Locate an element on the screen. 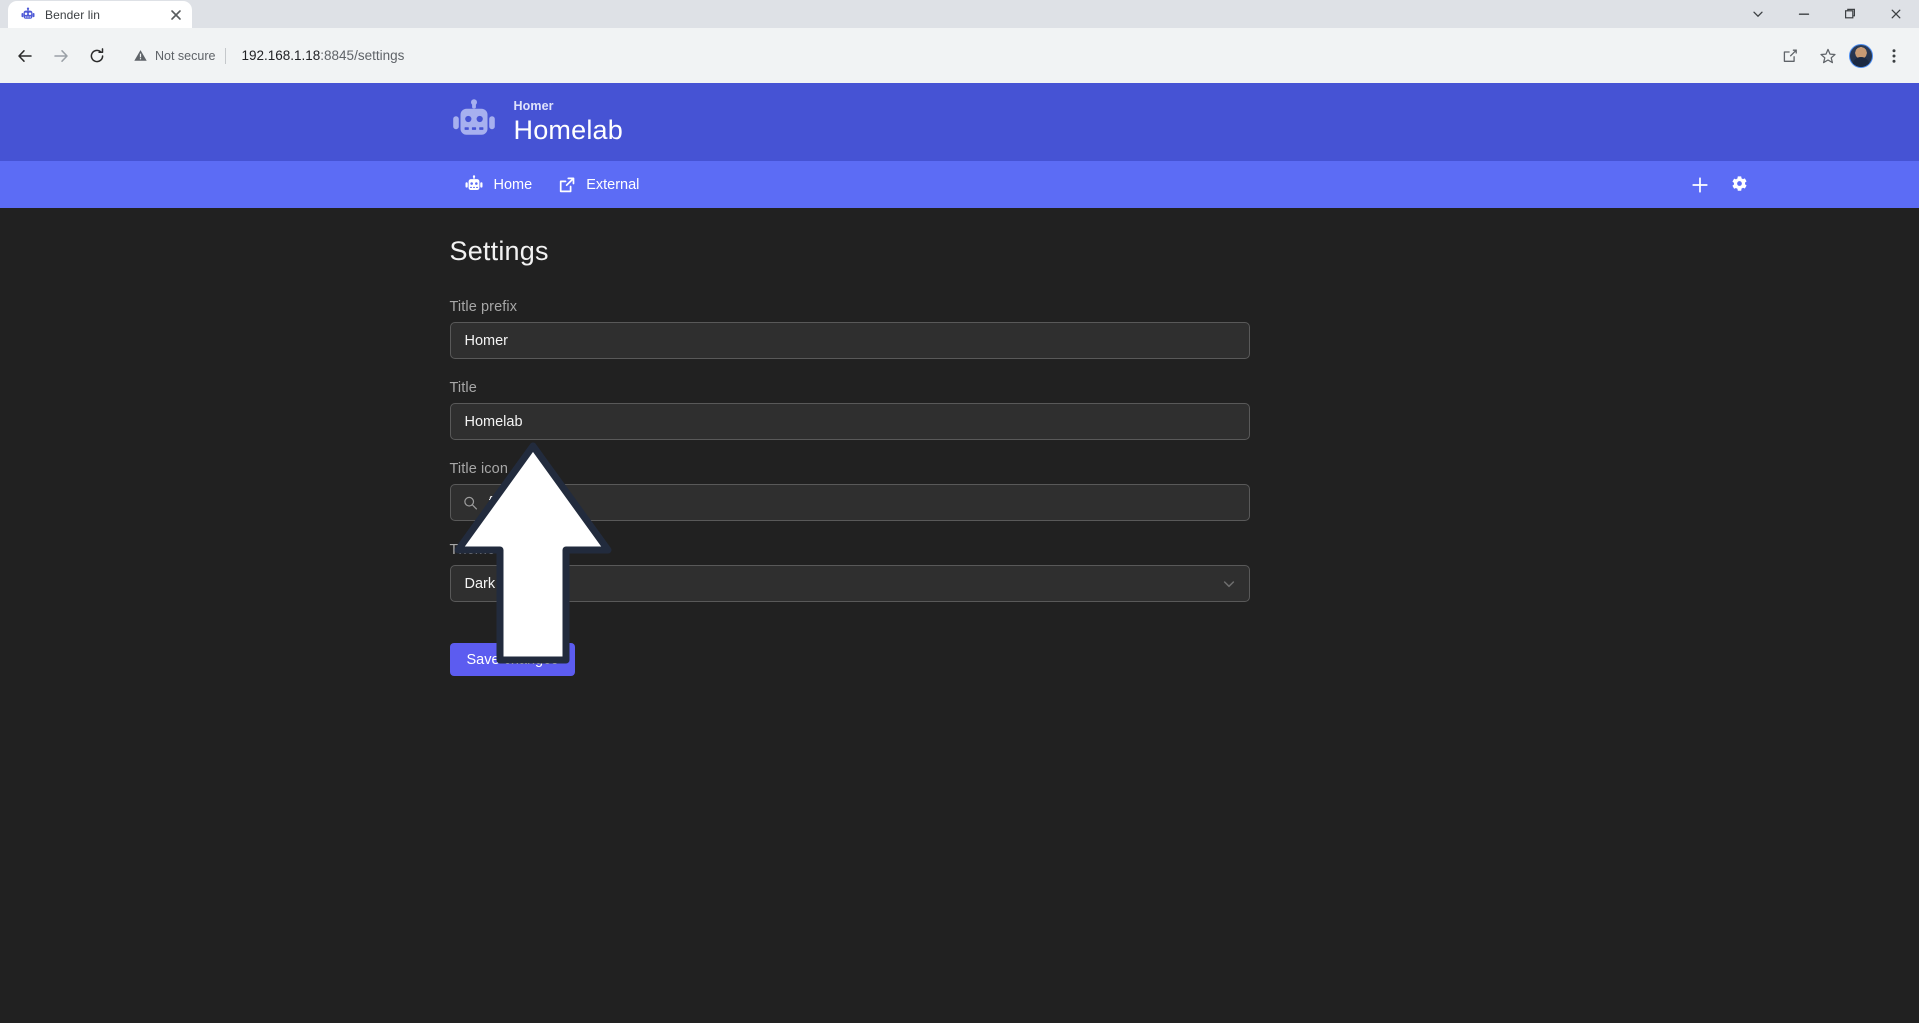 Image resolution: width=1919 pixels, height=1023 pixels. star-icon is located at coordinates (1828, 56).